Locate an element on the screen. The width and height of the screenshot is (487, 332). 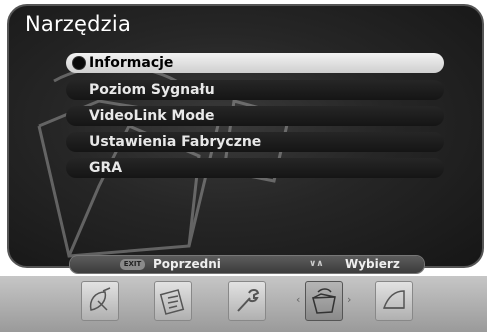
tool-button-wrench is located at coordinates (247, 301).